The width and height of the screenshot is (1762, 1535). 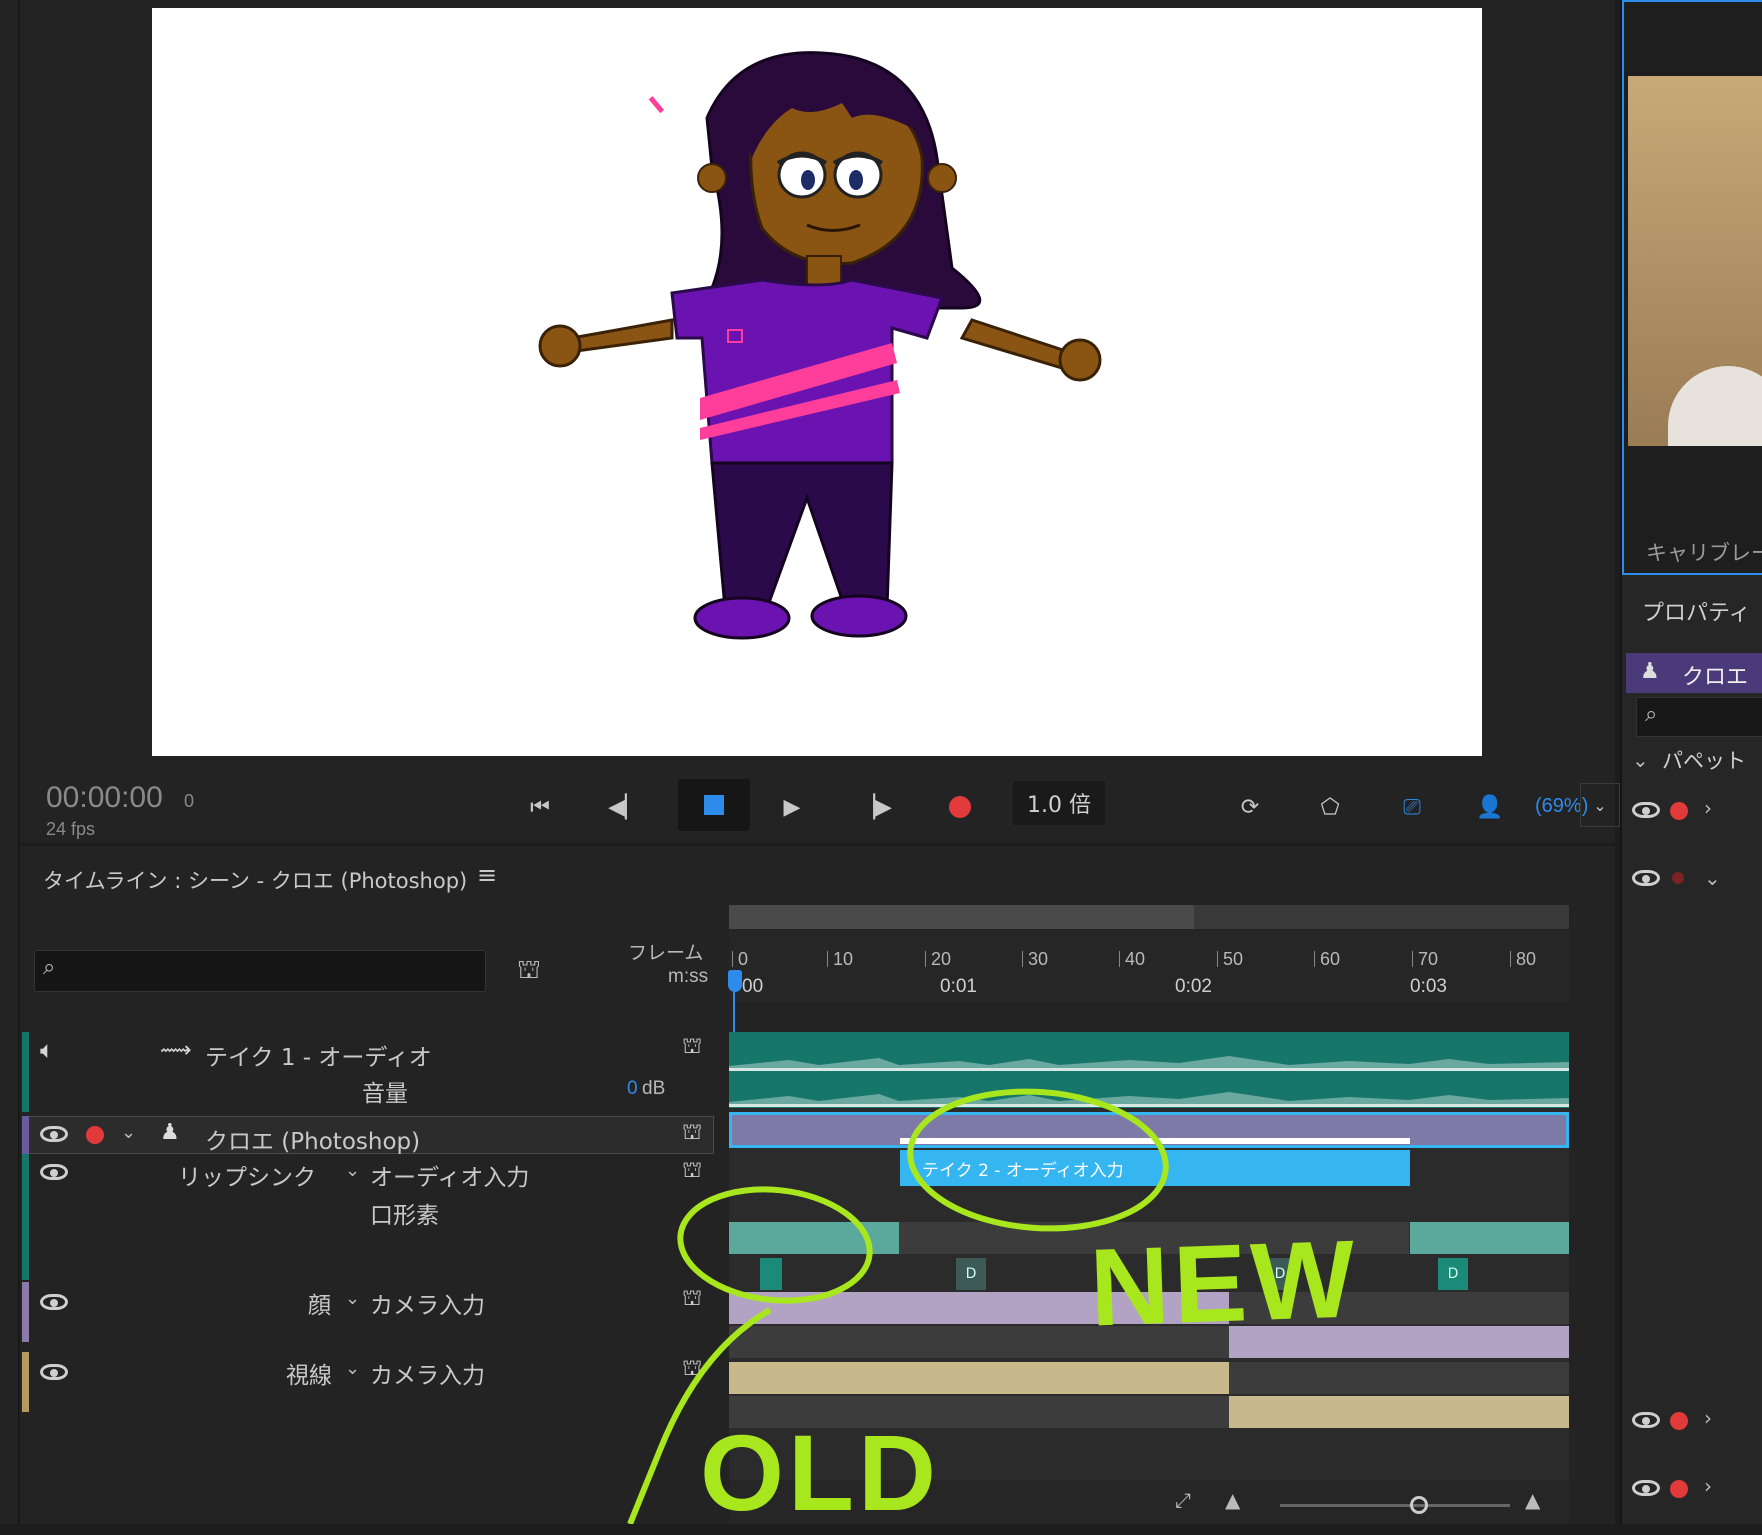 What do you see at coordinates (1038, 1160) in the screenshot?
I see `annotation-circle-new` at bounding box center [1038, 1160].